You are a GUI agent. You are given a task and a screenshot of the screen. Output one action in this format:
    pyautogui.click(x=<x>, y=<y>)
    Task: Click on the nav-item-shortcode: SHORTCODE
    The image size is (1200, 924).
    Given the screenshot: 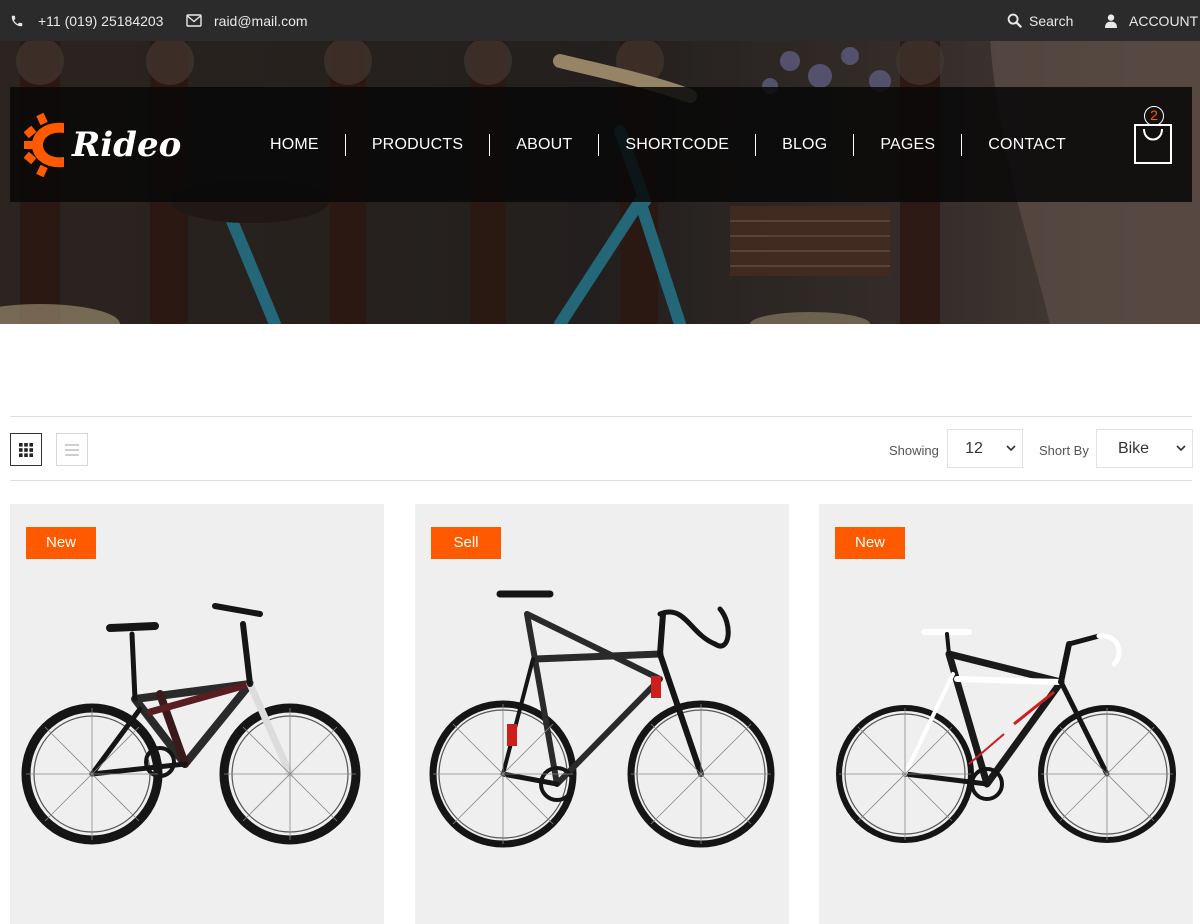 What is the action you would take?
    pyautogui.click(x=677, y=145)
    